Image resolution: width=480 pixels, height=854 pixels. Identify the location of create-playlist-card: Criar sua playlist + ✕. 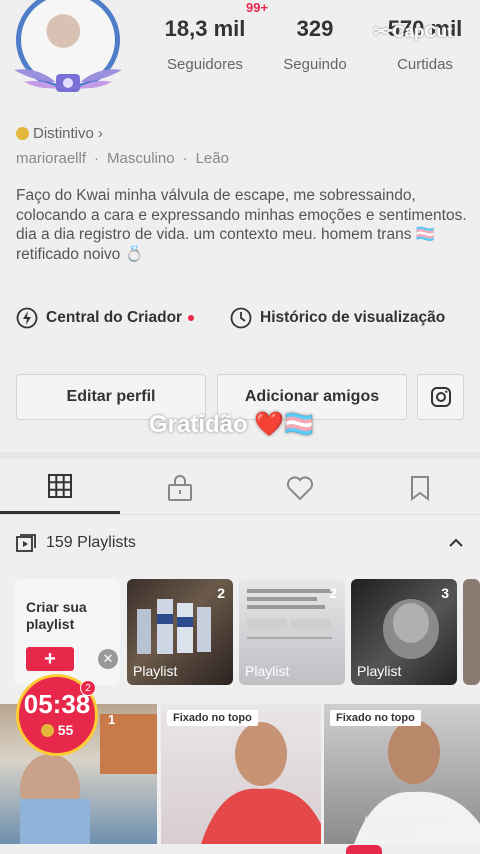
(67, 632).